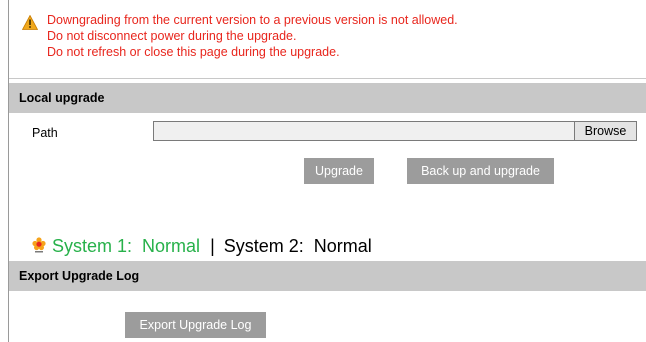 Image resolution: width=646 pixels, height=342 pixels. I want to click on system2-value: Normal, so click(342, 246).